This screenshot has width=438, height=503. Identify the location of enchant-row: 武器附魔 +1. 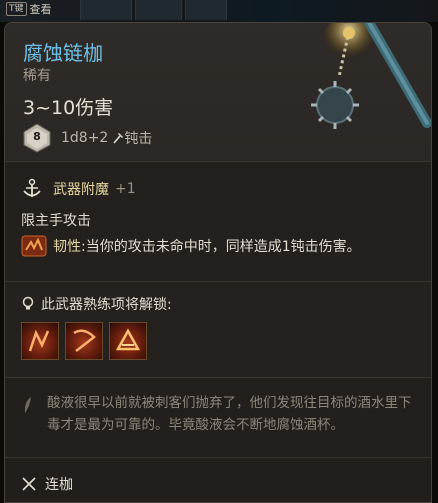
(78, 189).